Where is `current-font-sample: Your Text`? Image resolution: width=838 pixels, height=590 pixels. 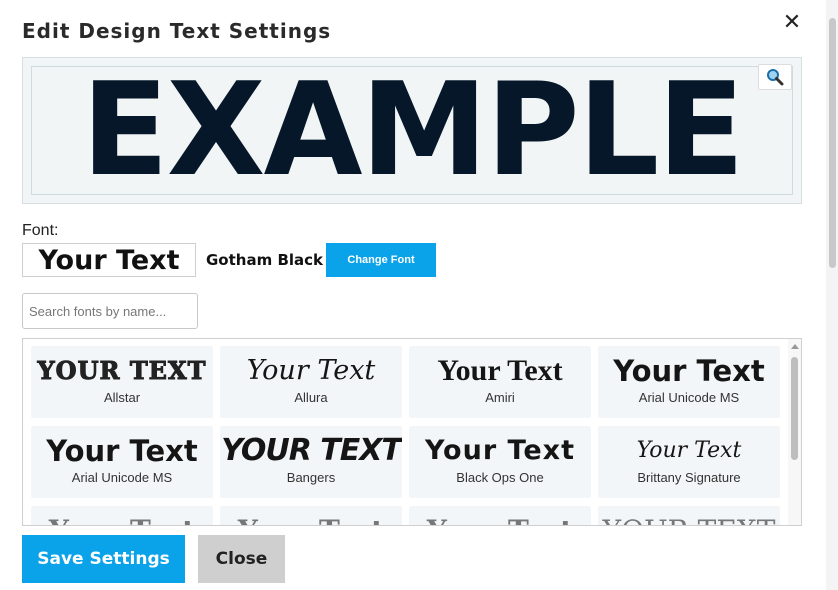 current-font-sample: Your Text is located at coordinates (109, 260).